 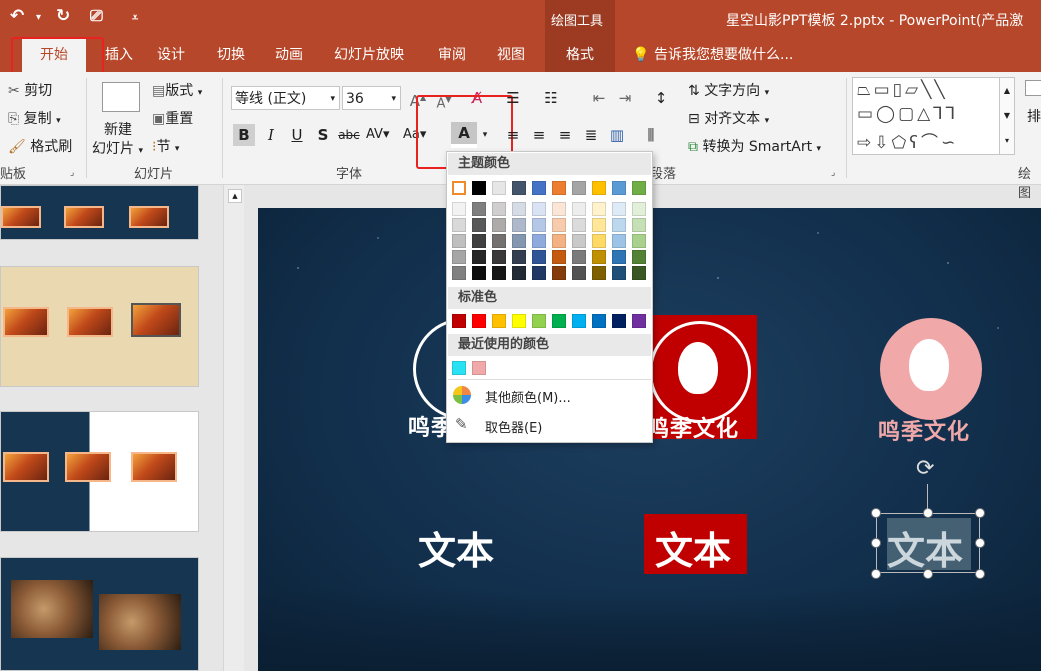 What do you see at coordinates (349, 135) in the screenshot?
I see `strikethrough-icon: abc` at bounding box center [349, 135].